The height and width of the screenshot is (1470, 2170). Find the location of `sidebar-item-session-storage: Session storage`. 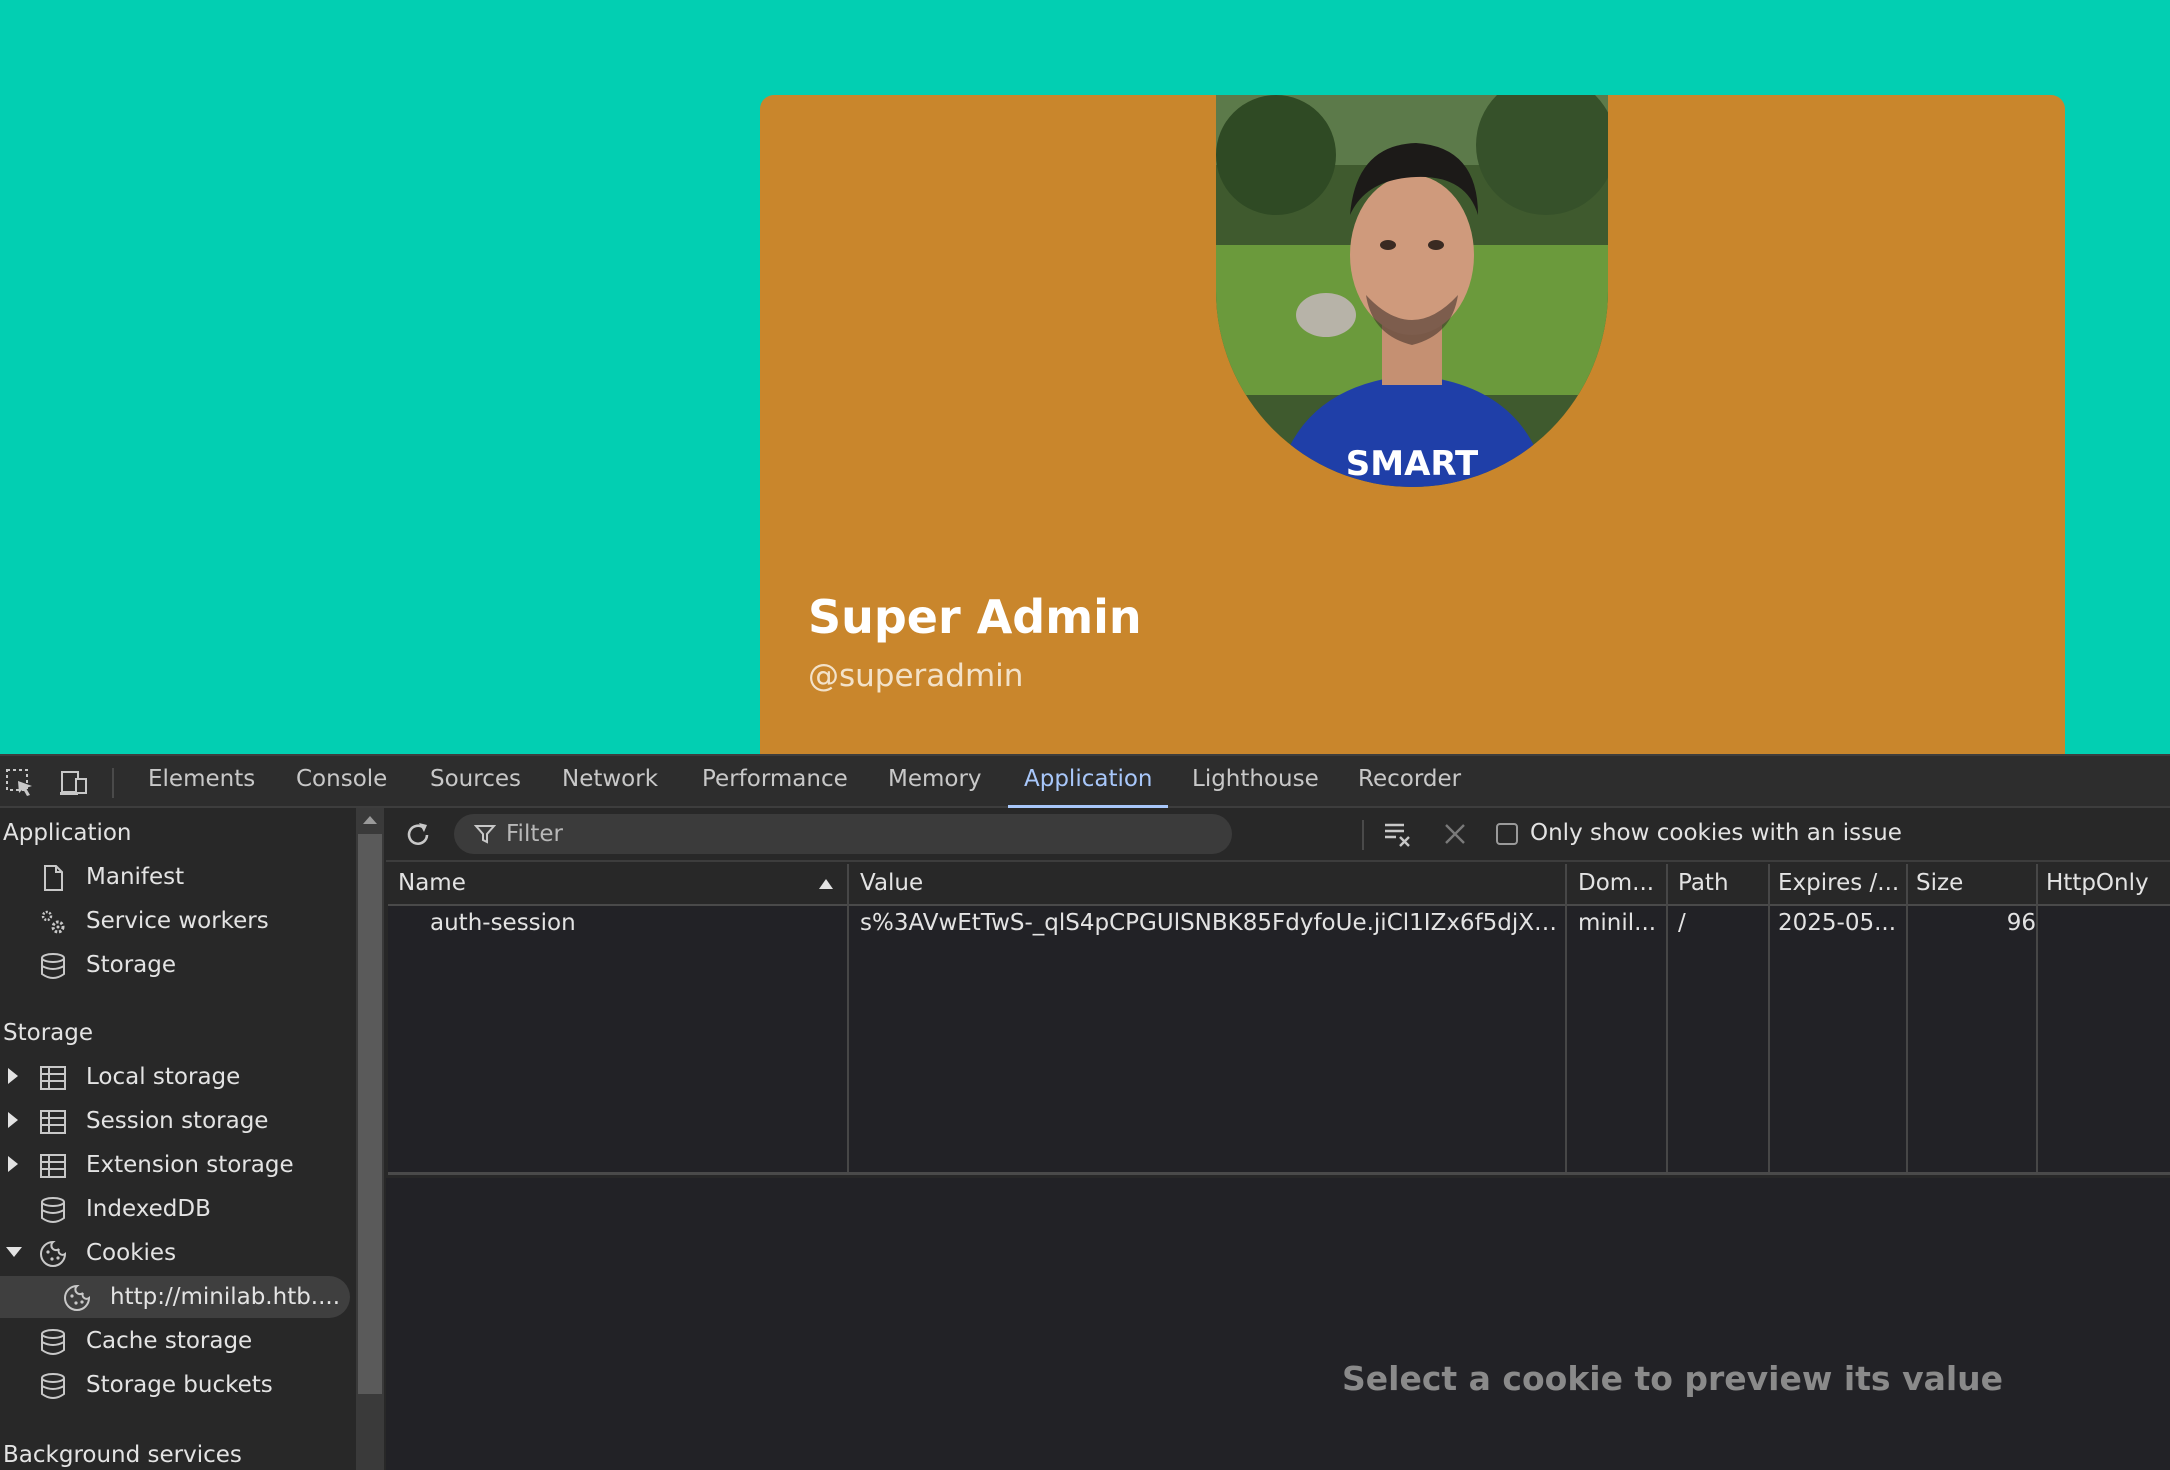

sidebar-item-session-storage: Session storage is located at coordinates (175, 1121).